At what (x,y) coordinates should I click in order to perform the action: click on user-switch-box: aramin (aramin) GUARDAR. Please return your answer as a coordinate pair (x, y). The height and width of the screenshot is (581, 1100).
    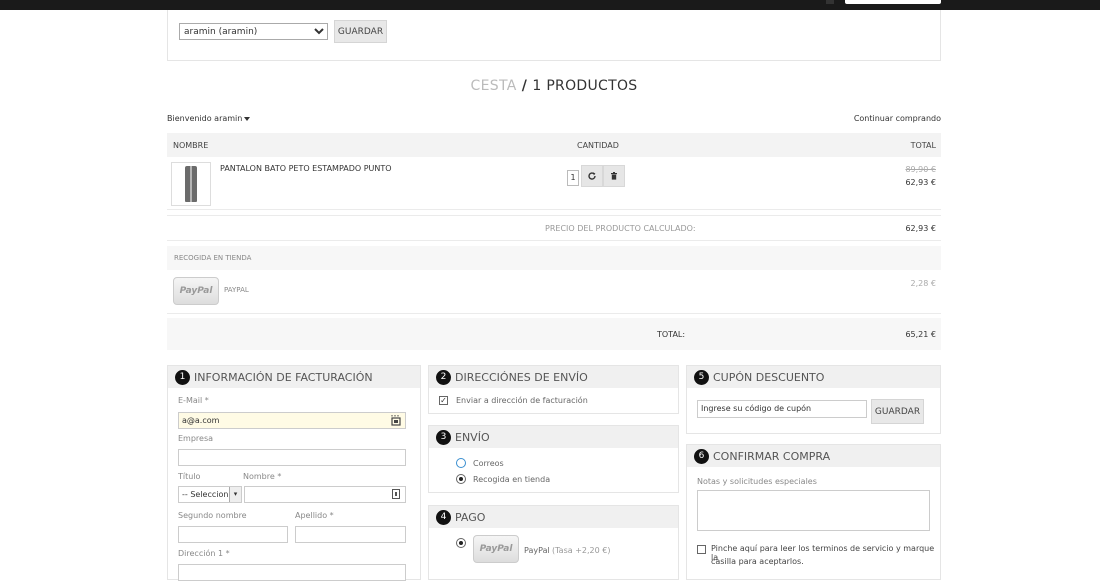
    Looking at the image, I should click on (554, 35).